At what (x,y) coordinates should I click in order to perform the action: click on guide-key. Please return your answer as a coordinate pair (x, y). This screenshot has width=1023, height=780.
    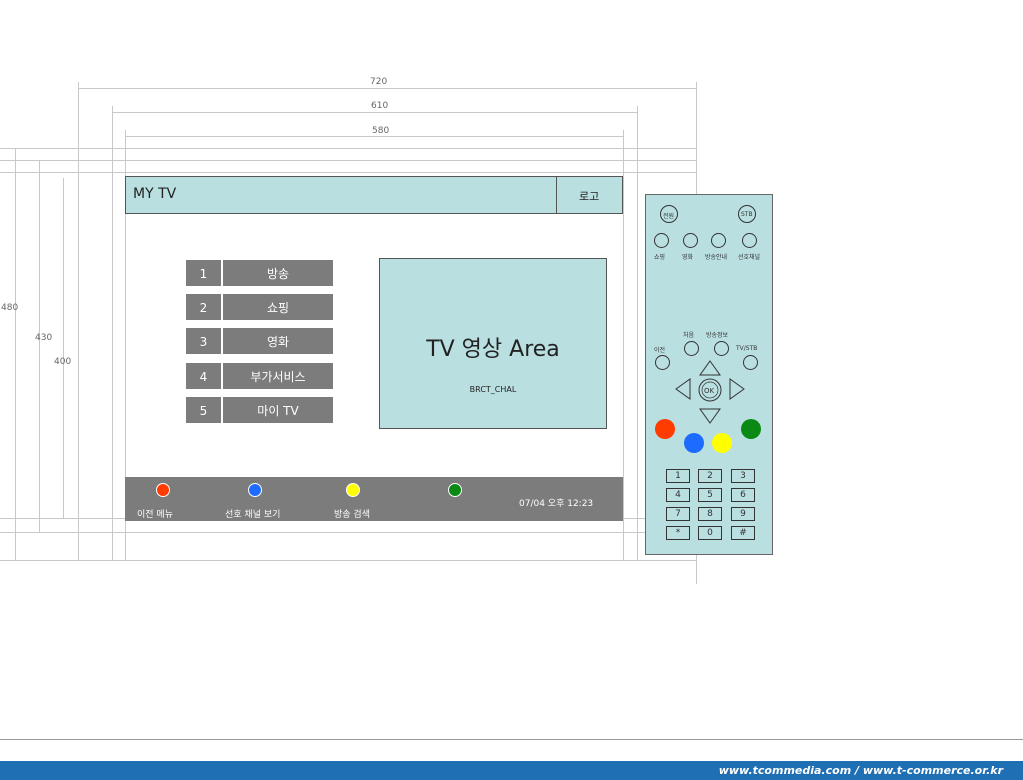
    Looking at the image, I should click on (718, 240).